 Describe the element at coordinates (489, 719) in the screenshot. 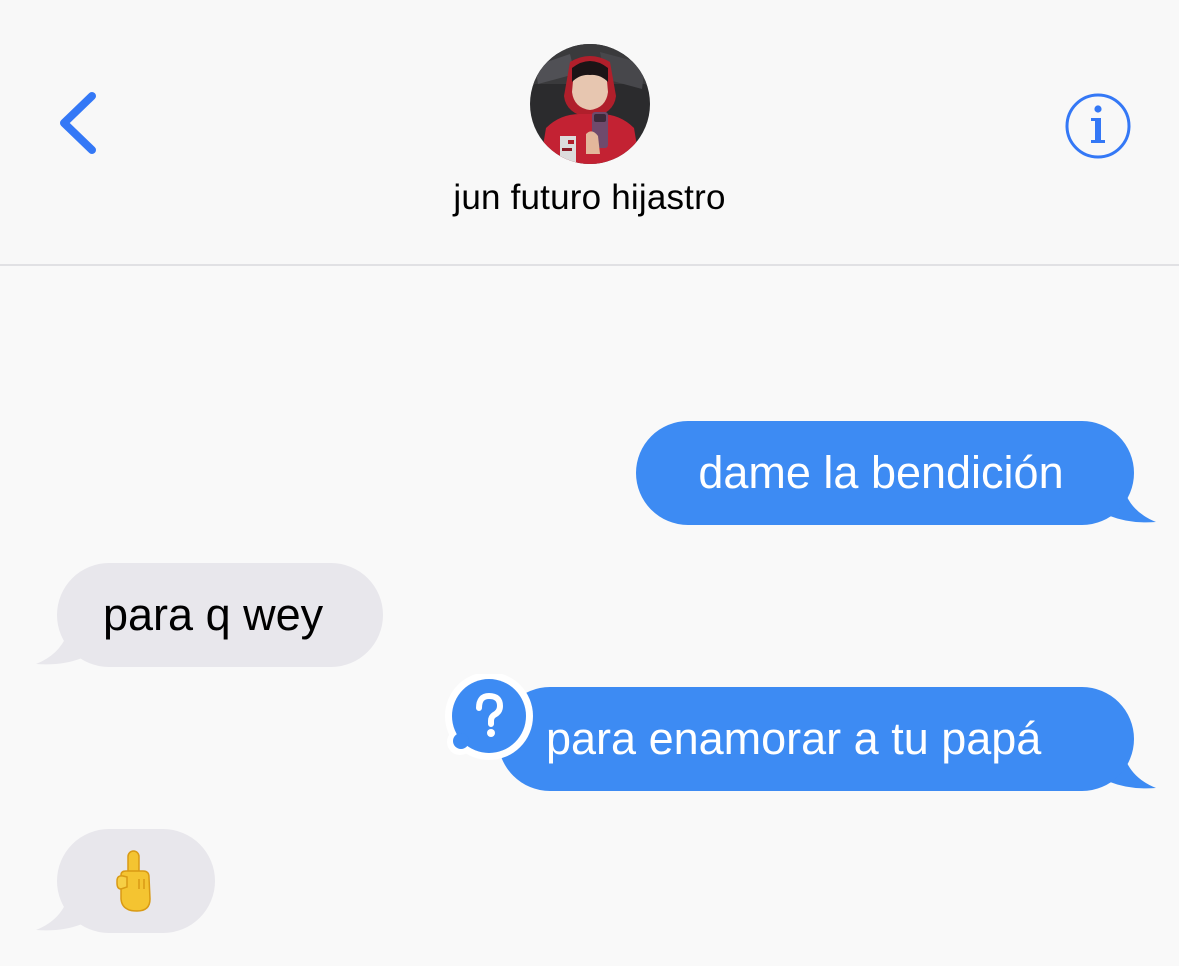

I see `question-mark-badge-icon` at that location.